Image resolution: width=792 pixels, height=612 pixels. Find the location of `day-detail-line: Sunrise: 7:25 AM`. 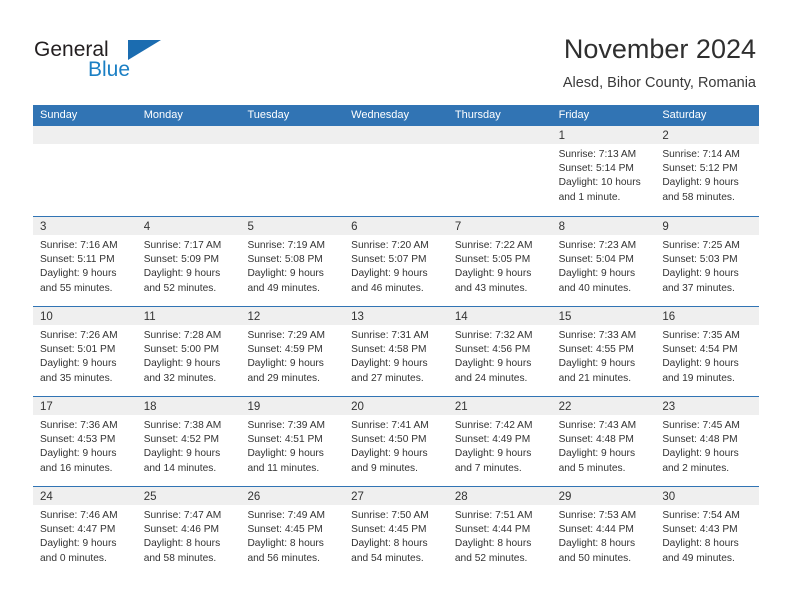

day-detail-line: Sunrise: 7:25 AM is located at coordinates (701, 245).